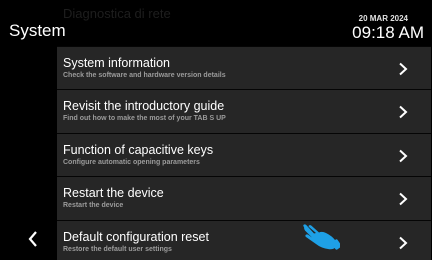  What do you see at coordinates (113, 193) in the screenshot?
I see `list-item-label: Restart the device` at bounding box center [113, 193].